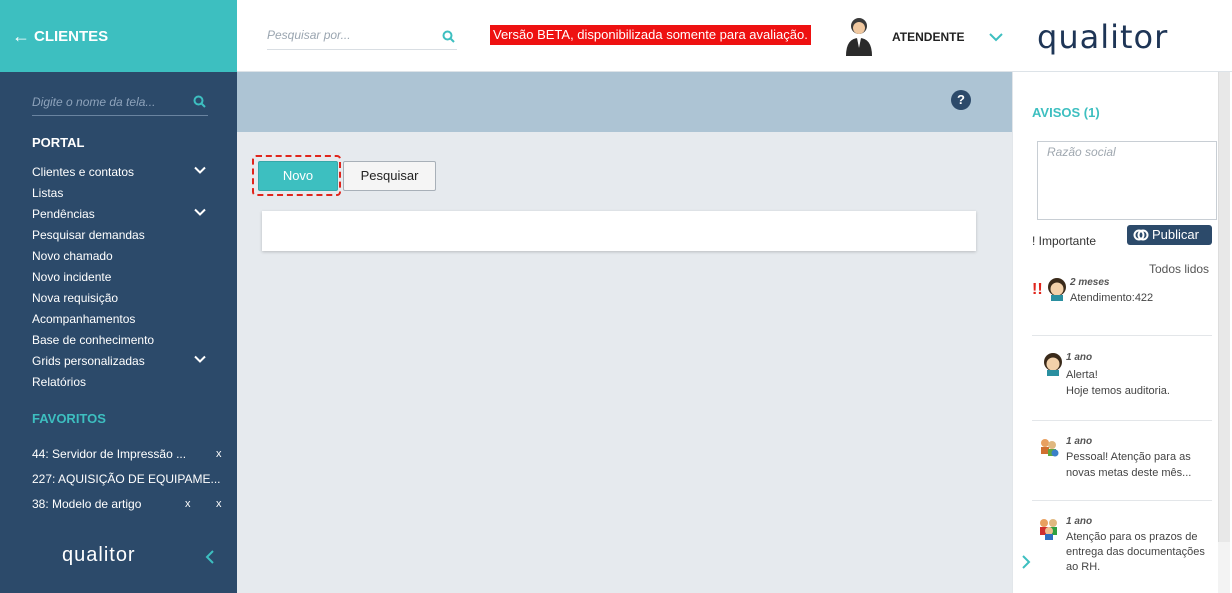  Describe the element at coordinates (1064, 241) in the screenshot. I see `importante-toggle: ! Importante` at that location.